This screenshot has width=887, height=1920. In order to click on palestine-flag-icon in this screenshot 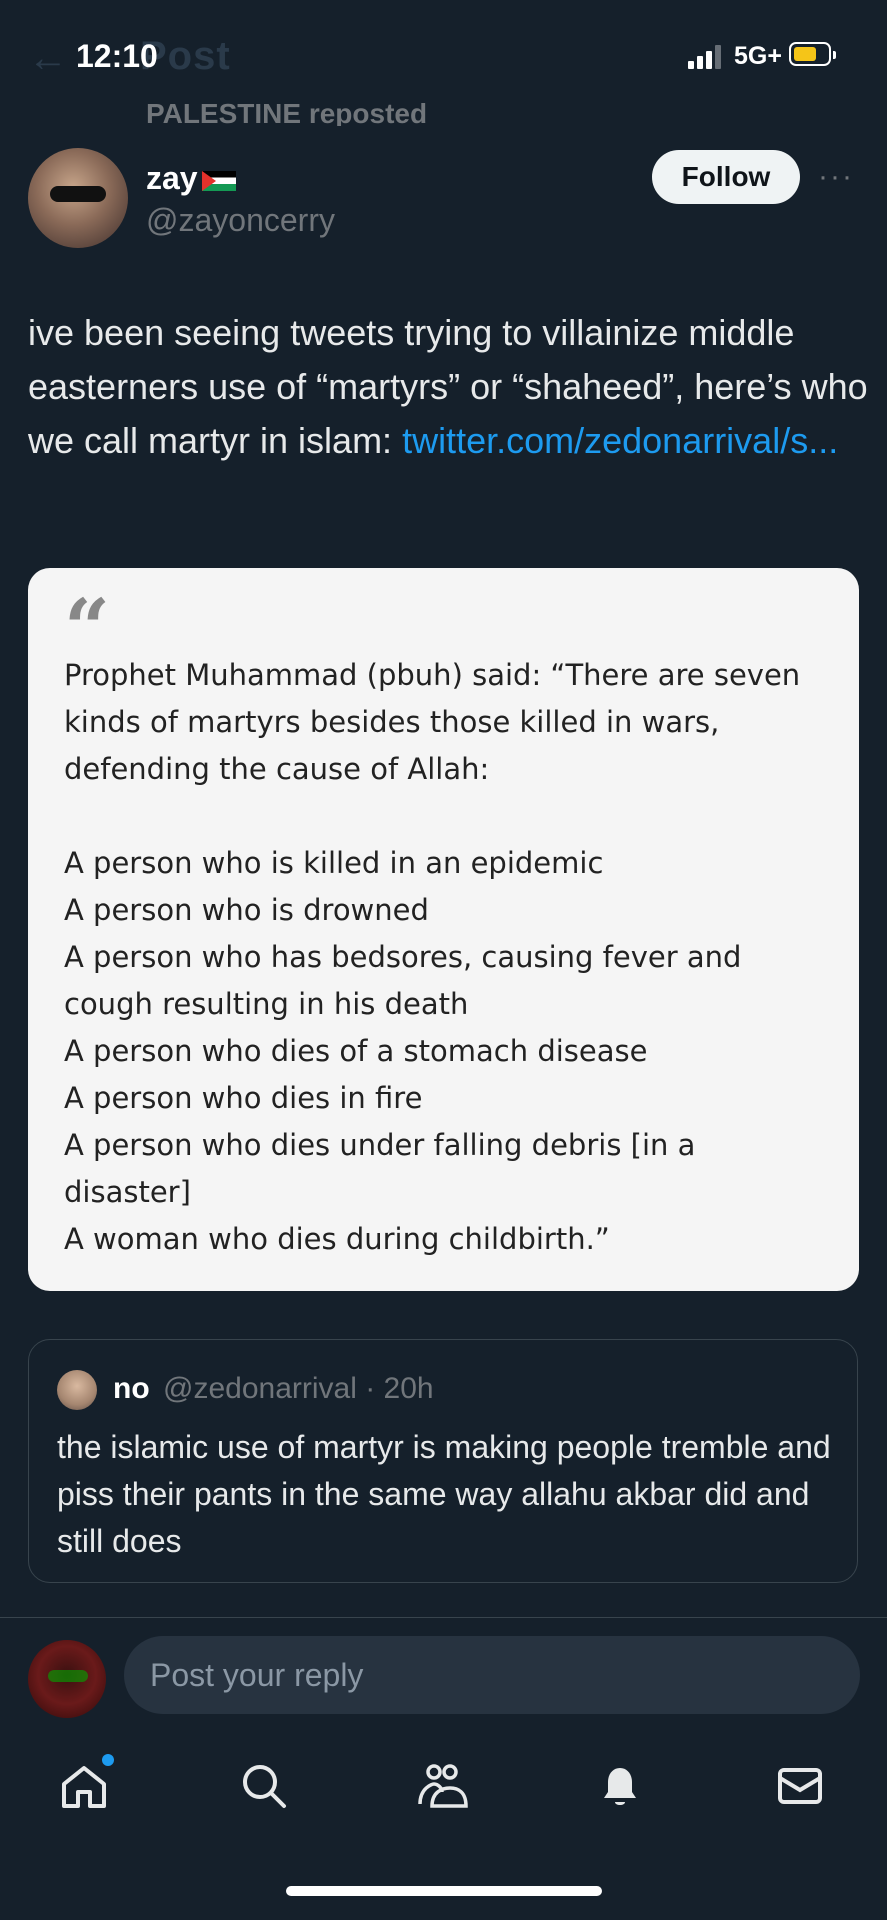, I will do `click(218, 180)`.